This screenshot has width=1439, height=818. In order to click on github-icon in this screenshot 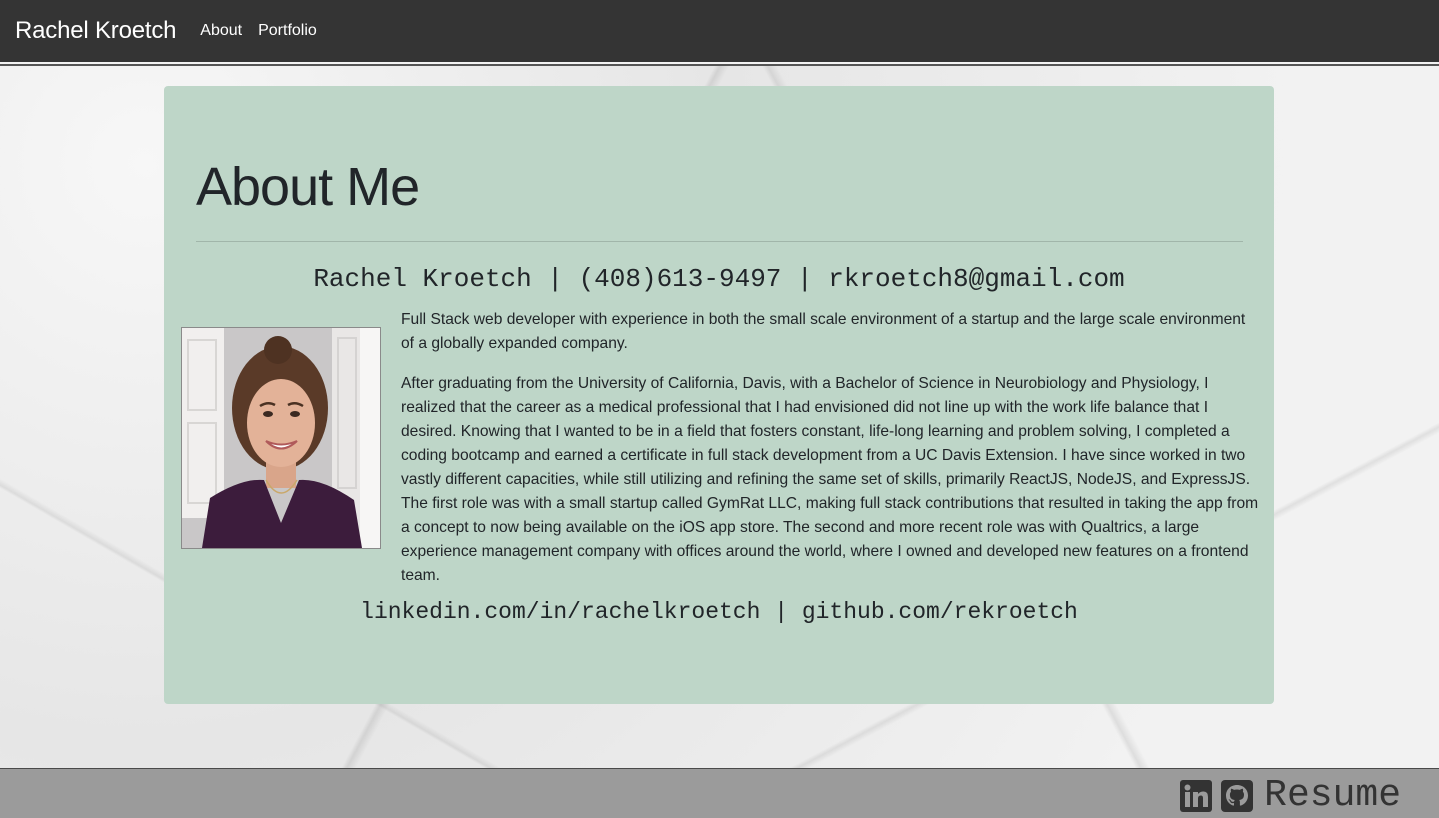, I will do `click(1237, 796)`.